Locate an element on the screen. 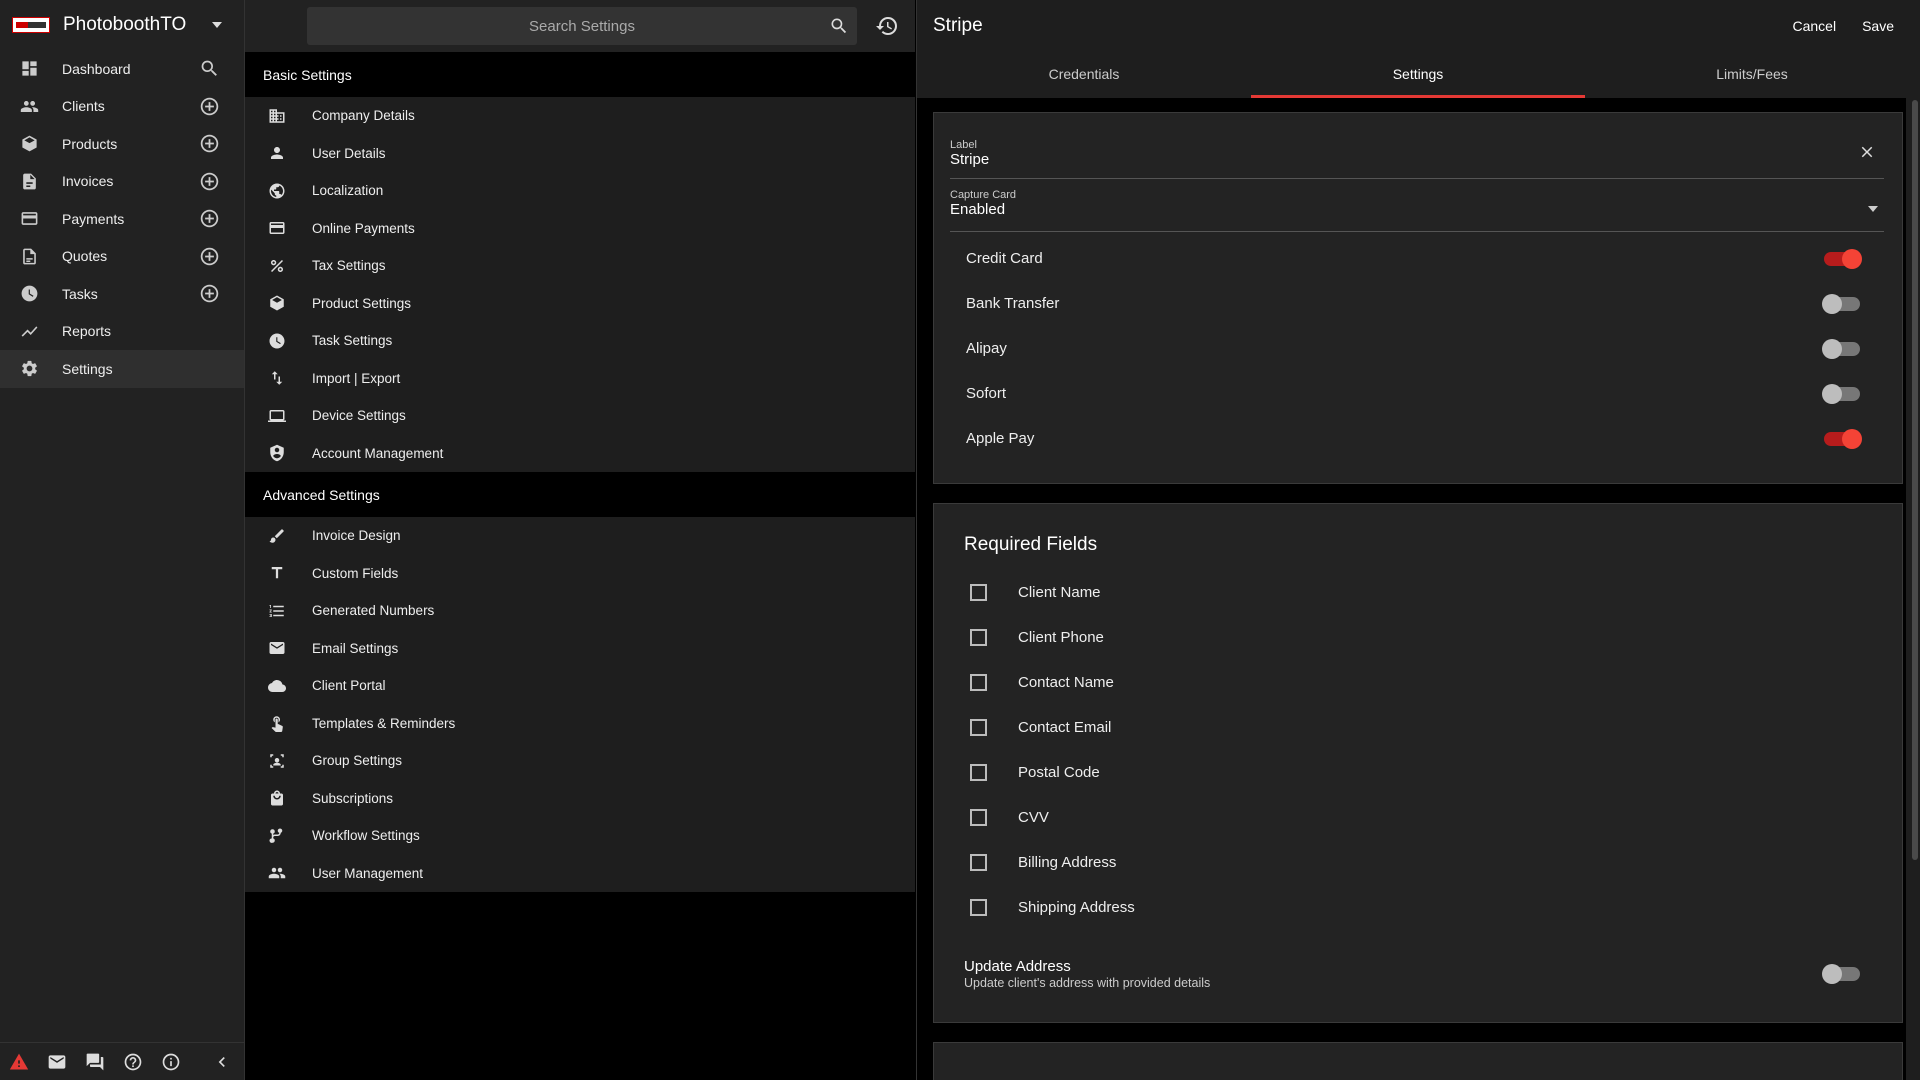  settings-item-localization: Localization is located at coordinates (580, 191).